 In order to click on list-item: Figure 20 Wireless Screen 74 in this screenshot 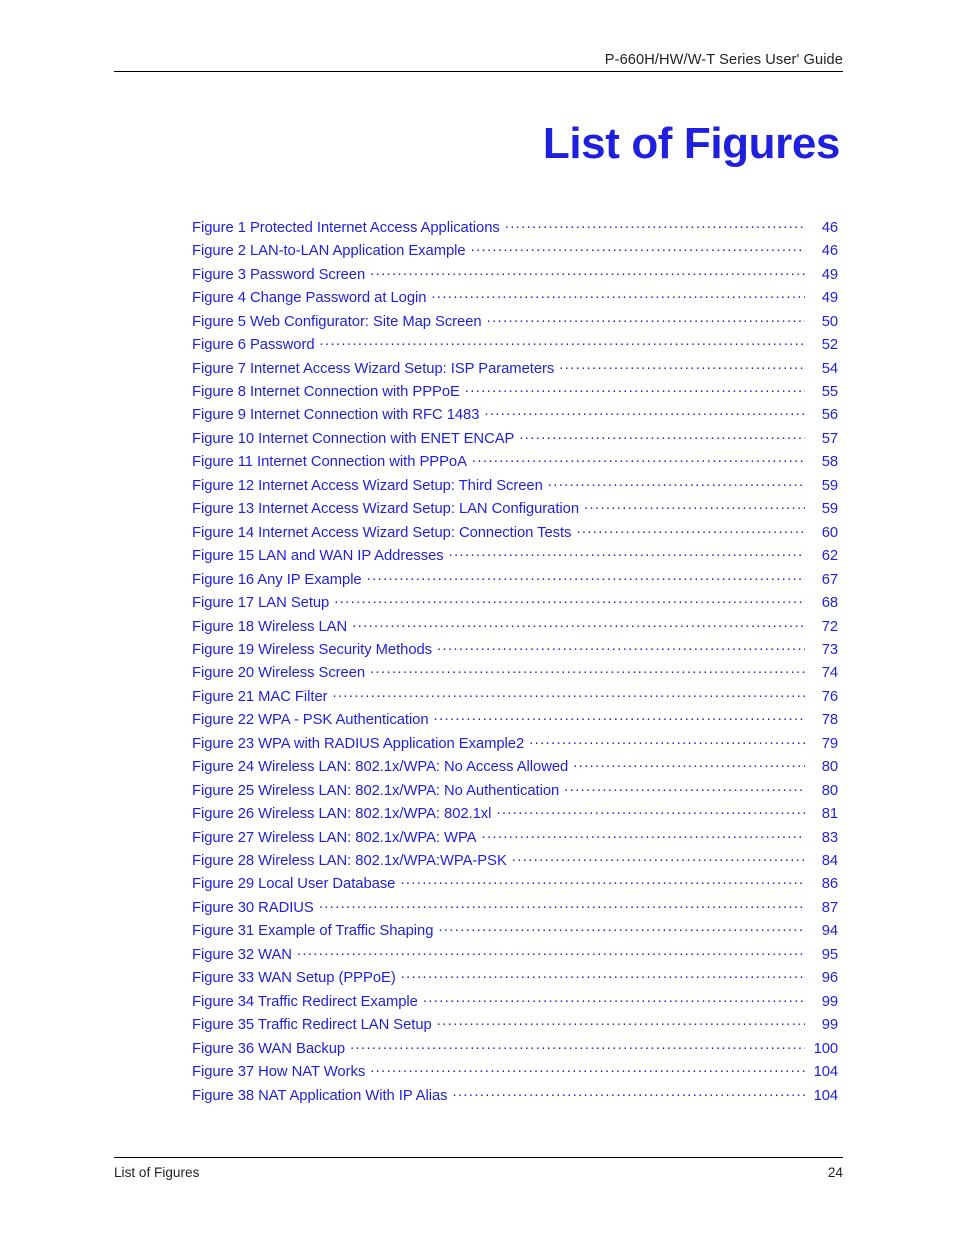, I will do `click(515, 674)`.